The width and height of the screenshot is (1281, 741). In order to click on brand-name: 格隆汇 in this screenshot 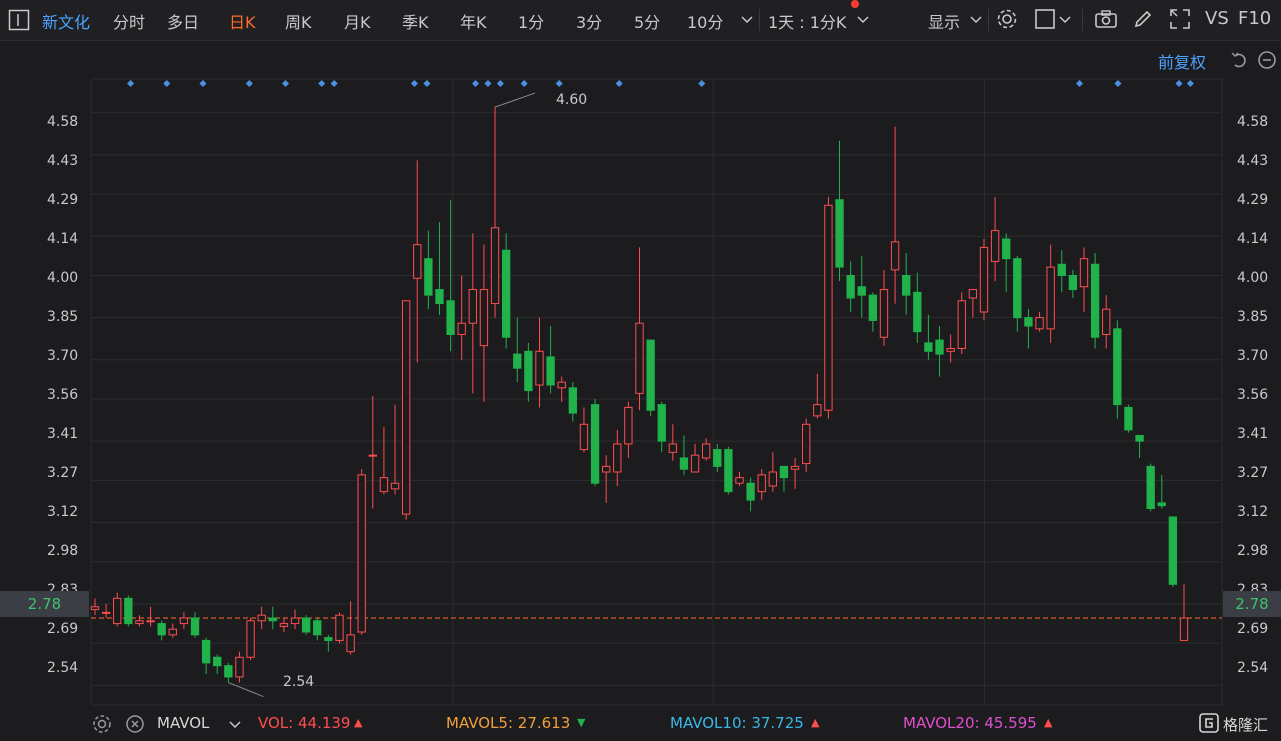, I will do `click(1246, 725)`.